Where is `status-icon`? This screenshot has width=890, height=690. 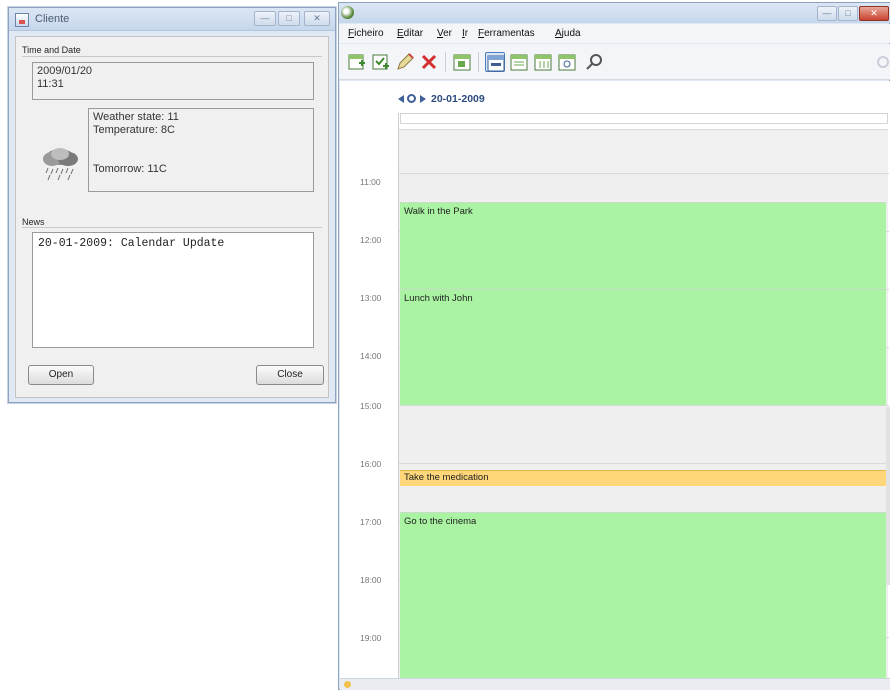
status-icon is located at coordinates (347, 684).